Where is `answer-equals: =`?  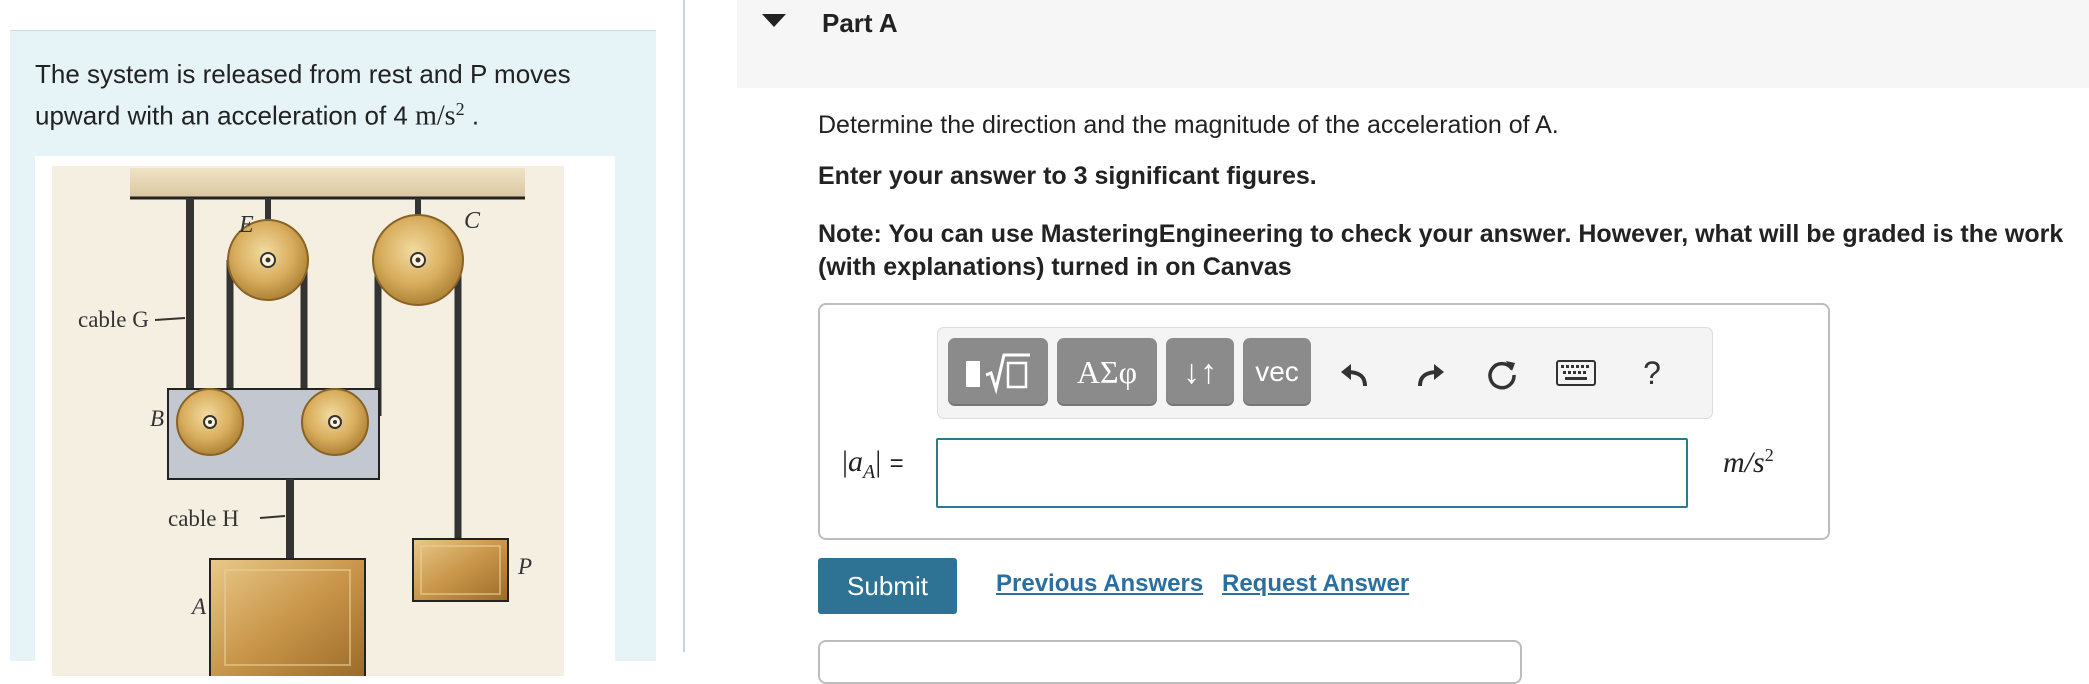
answer-equals: = is located at coordinates (896, 463).